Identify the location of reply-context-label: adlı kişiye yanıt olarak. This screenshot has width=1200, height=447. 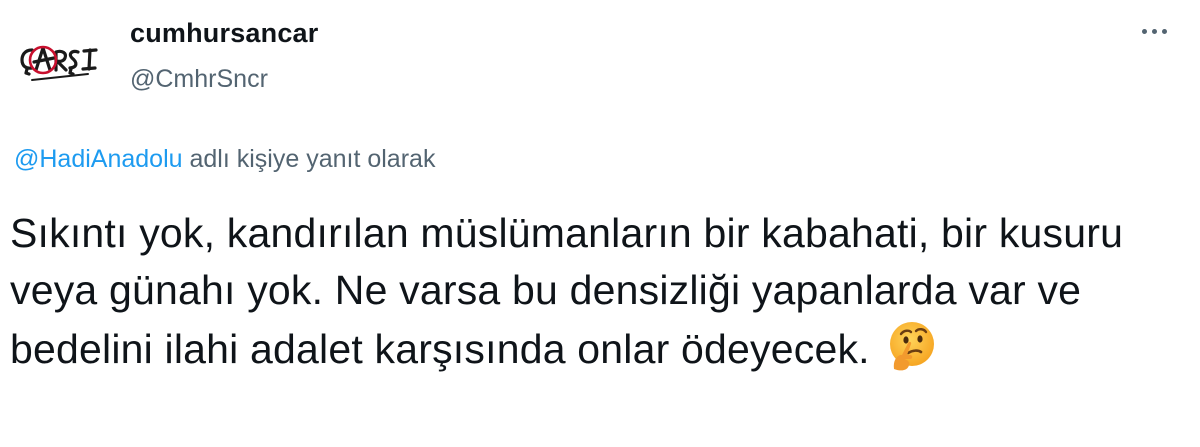
(309, 159).